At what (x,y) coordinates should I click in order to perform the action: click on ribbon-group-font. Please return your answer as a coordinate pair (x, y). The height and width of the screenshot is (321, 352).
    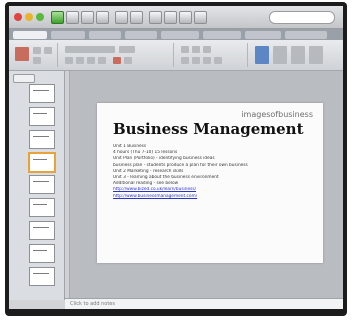
    Looking at the image, I should click on (117, 55).